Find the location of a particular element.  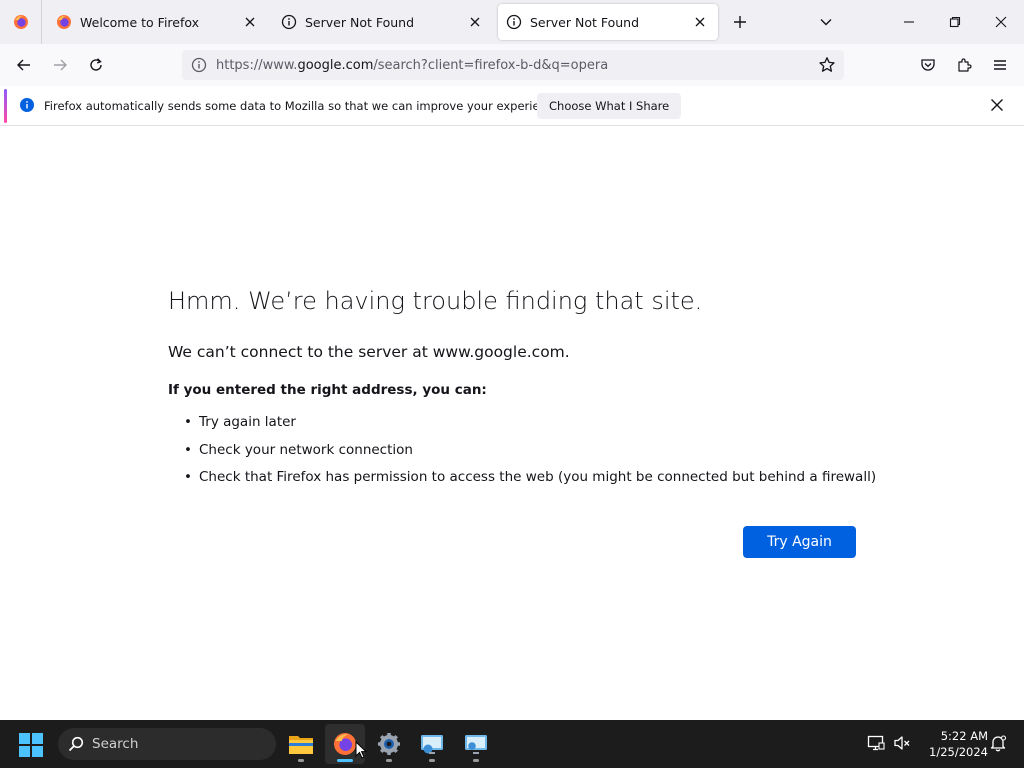

network-app-icon is located at coordinates (476, 744).